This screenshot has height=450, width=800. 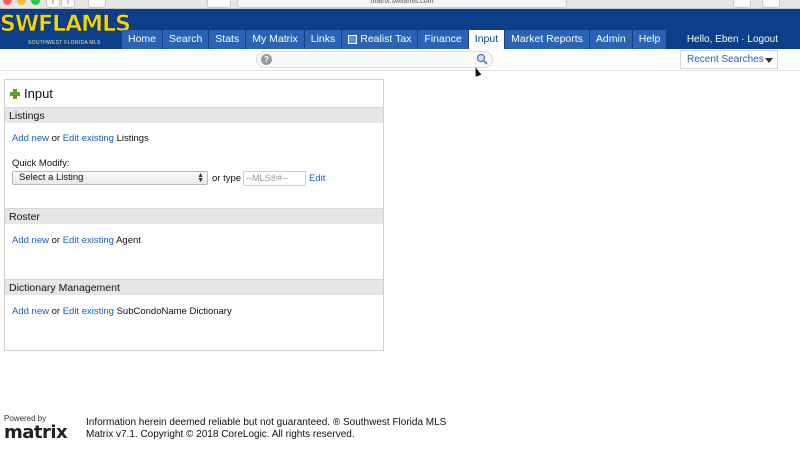 What do you see at coordinates (30, 311) in the screenshot?
I see `add-new-dictionary-link: Add new` at bounding box center [30, 311].